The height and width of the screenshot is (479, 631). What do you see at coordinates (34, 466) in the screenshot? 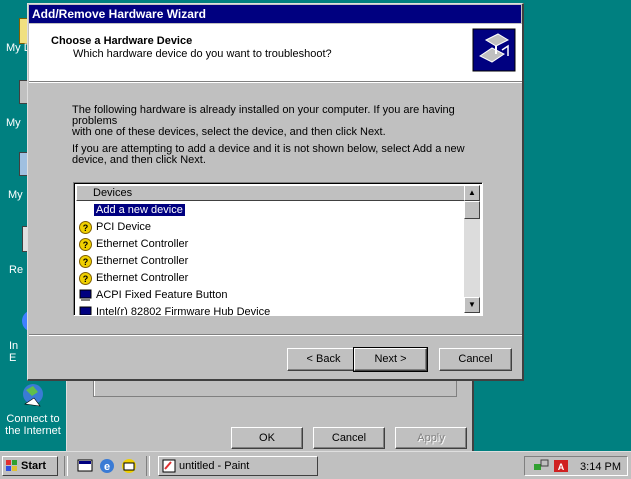
I see `start-label: Start` at bounding box center [34, 466].